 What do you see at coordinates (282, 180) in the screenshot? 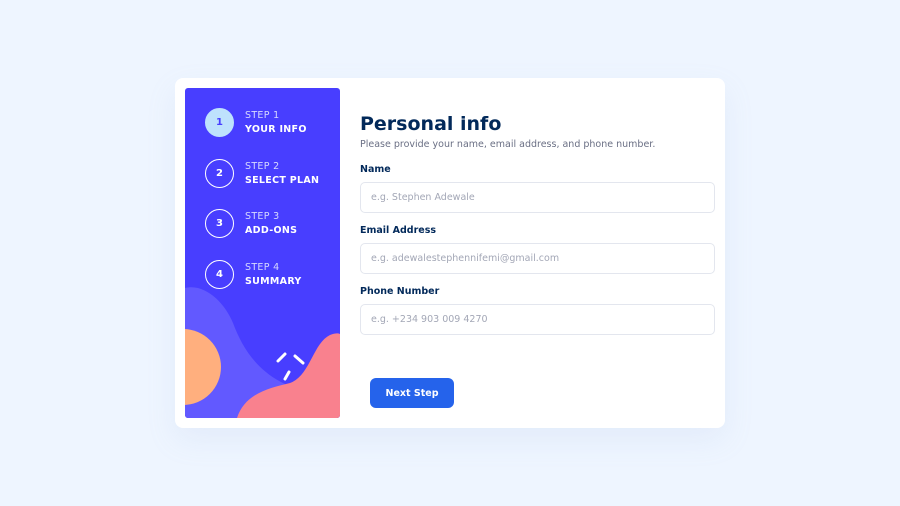
I see `step-title: SELECT PLAN` at bounding box center [282, 180].